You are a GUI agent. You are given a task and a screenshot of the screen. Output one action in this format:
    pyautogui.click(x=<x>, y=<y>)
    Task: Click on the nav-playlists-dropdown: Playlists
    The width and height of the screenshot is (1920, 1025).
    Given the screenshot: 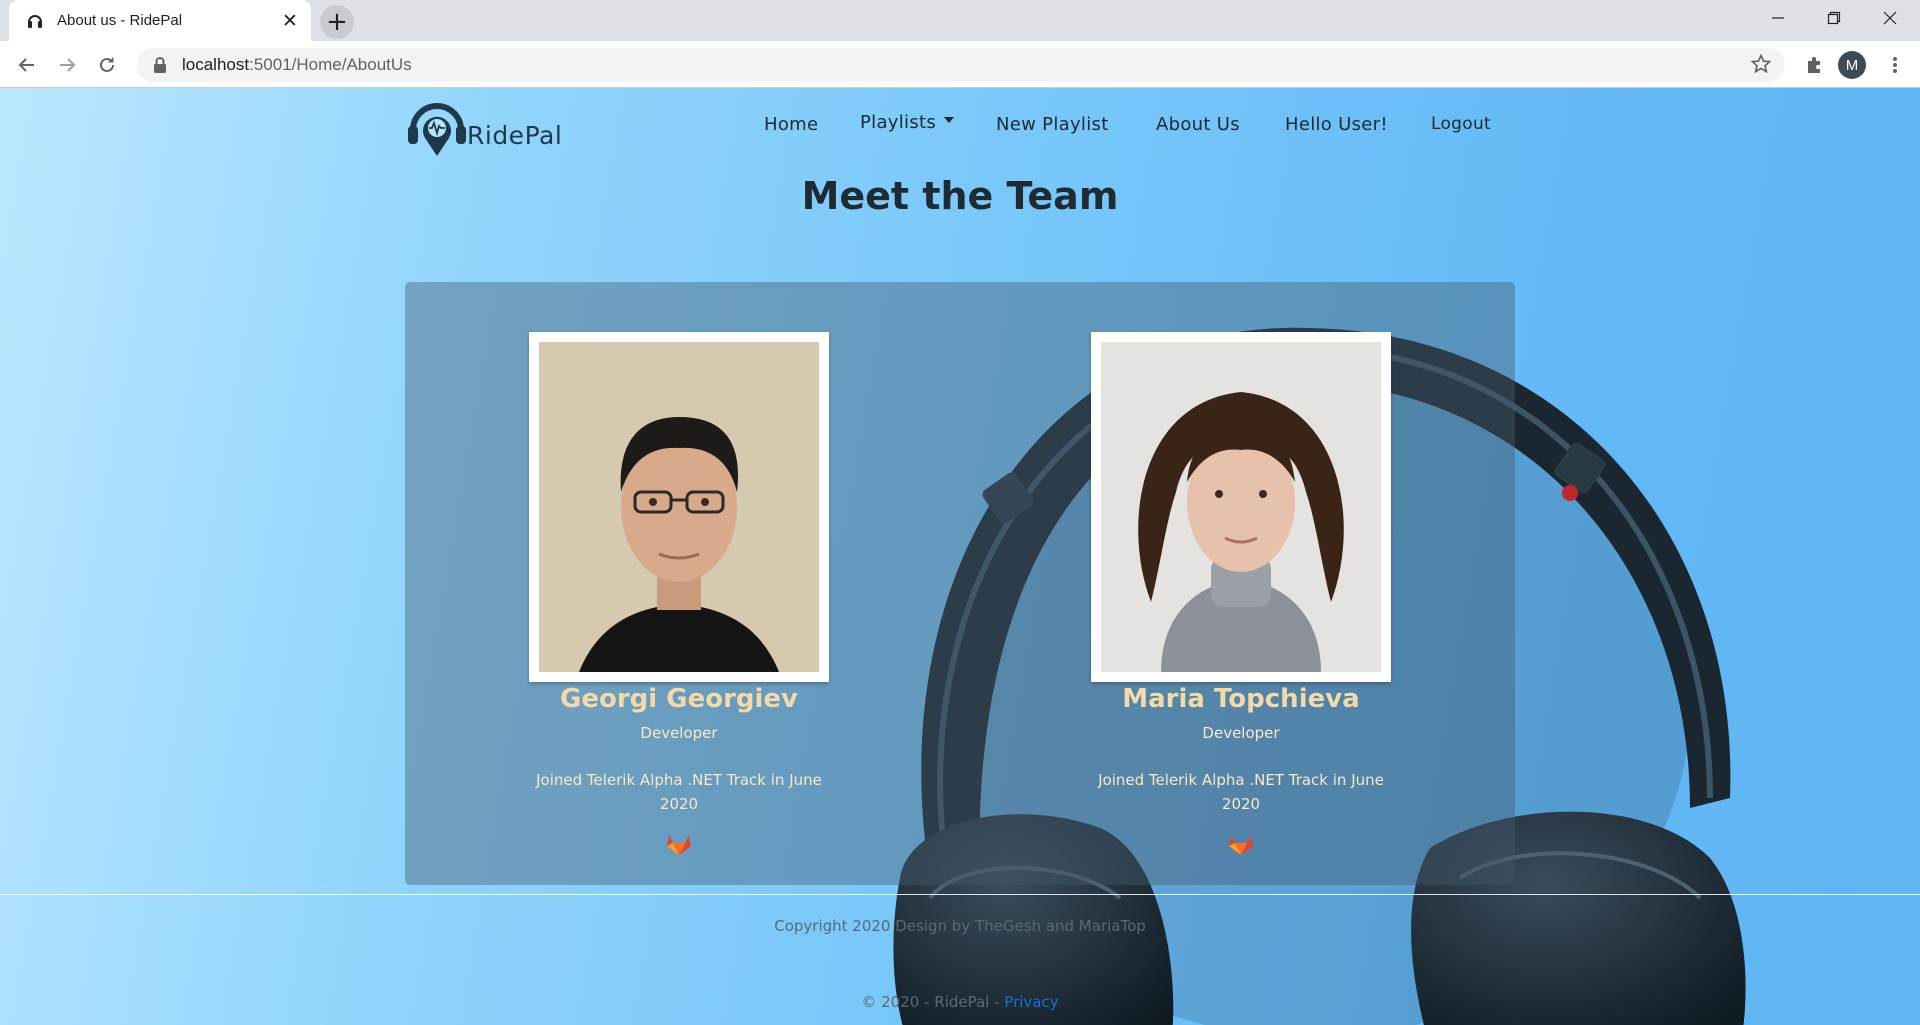 What is the action you would take?
    pyautogui.click(x=907, y=122)
    